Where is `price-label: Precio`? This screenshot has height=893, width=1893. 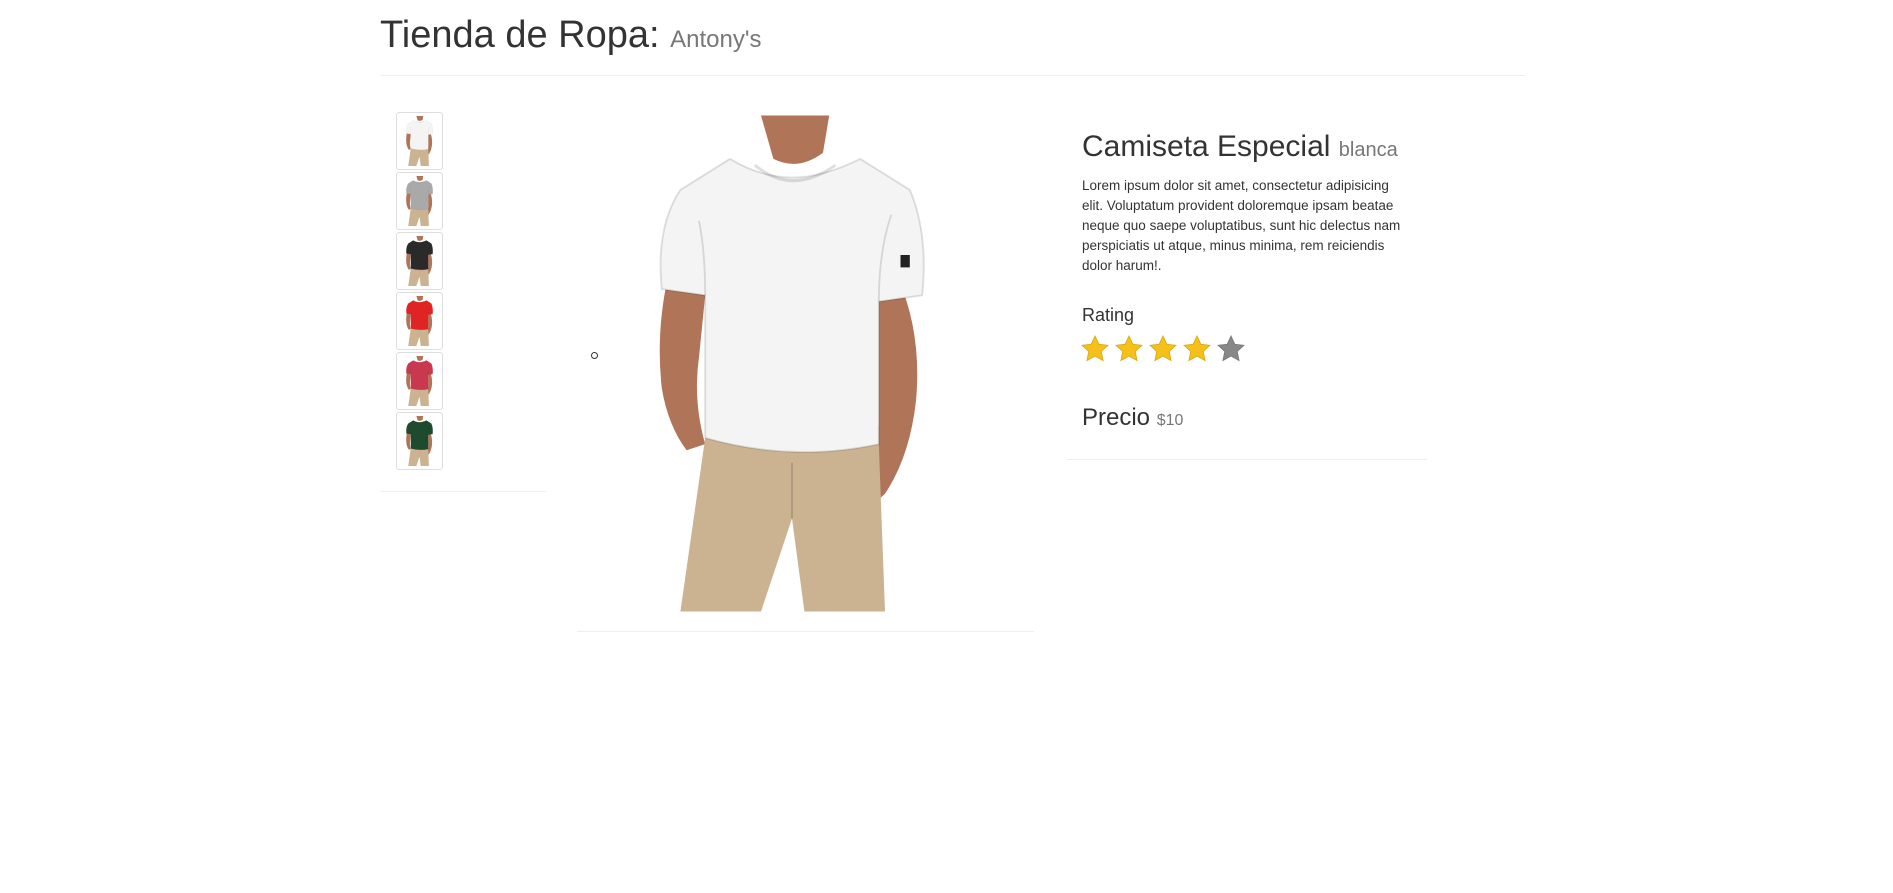 price-label: Precio is located at coordinates (1116, 417).